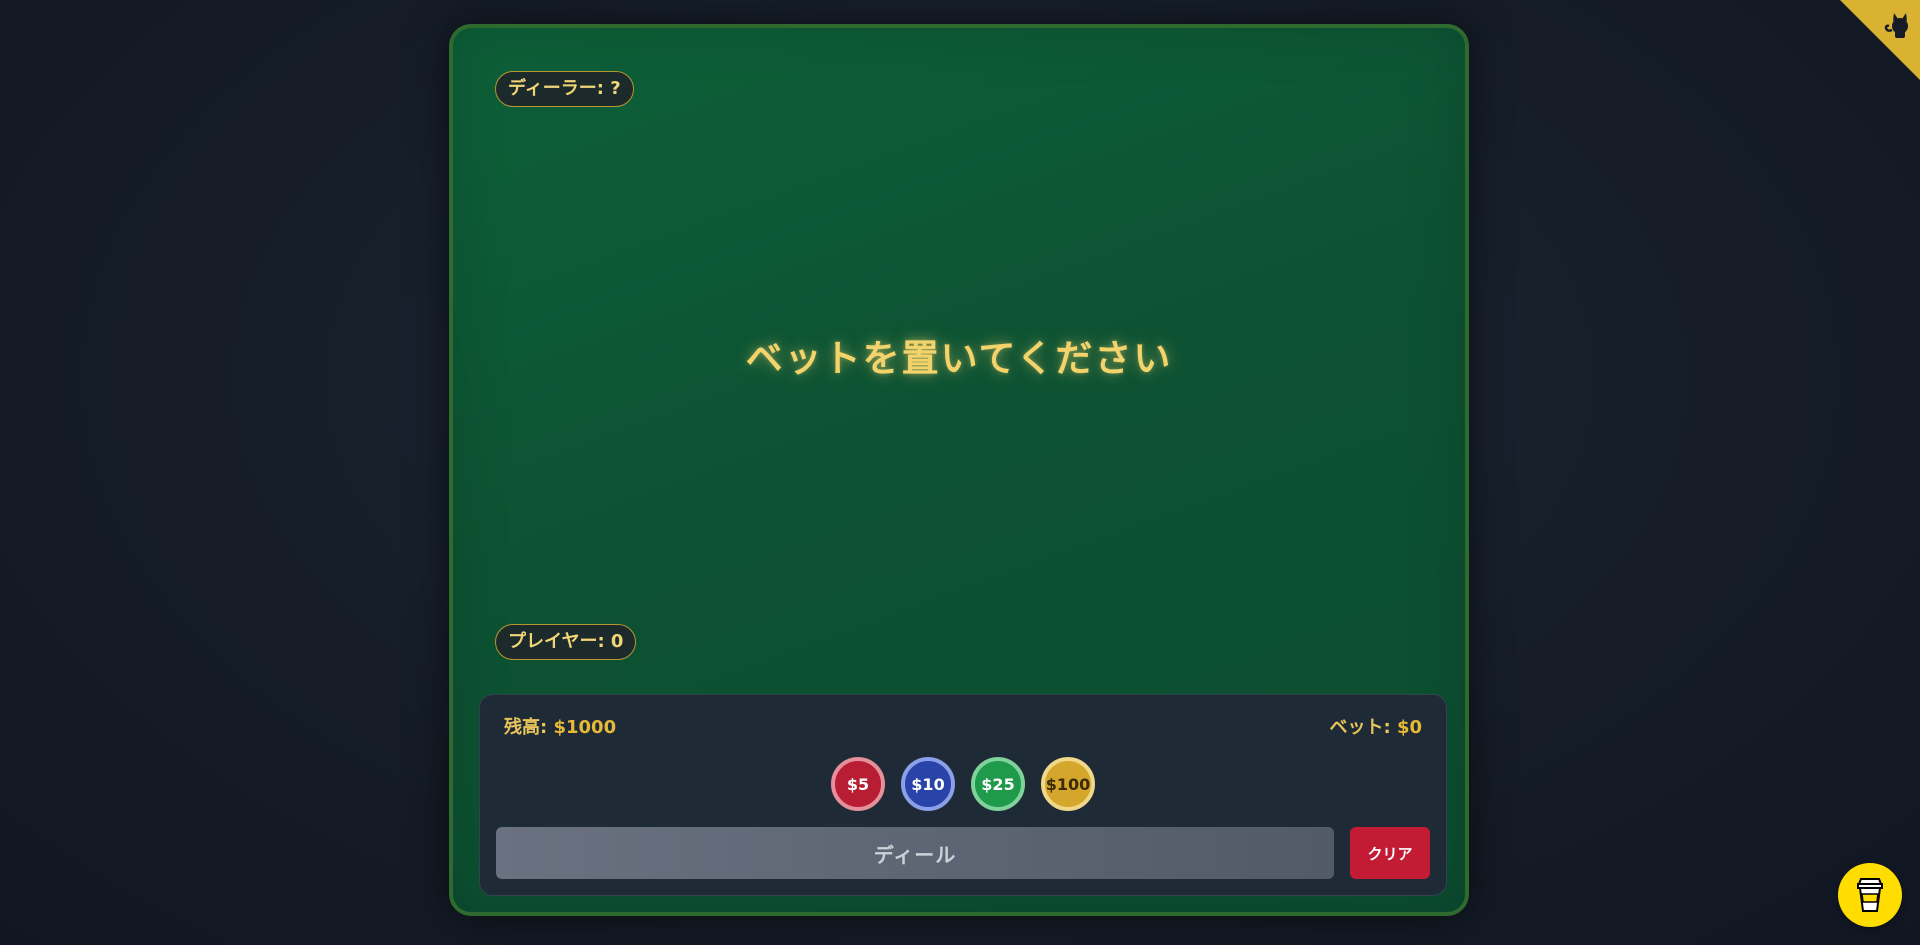 The height and width of the screenshot is (945, 1920). What do you see at coordinates (1409, 727) in the screenshot?
I see `bet-value: $0` at bounding box center [1409, 727].